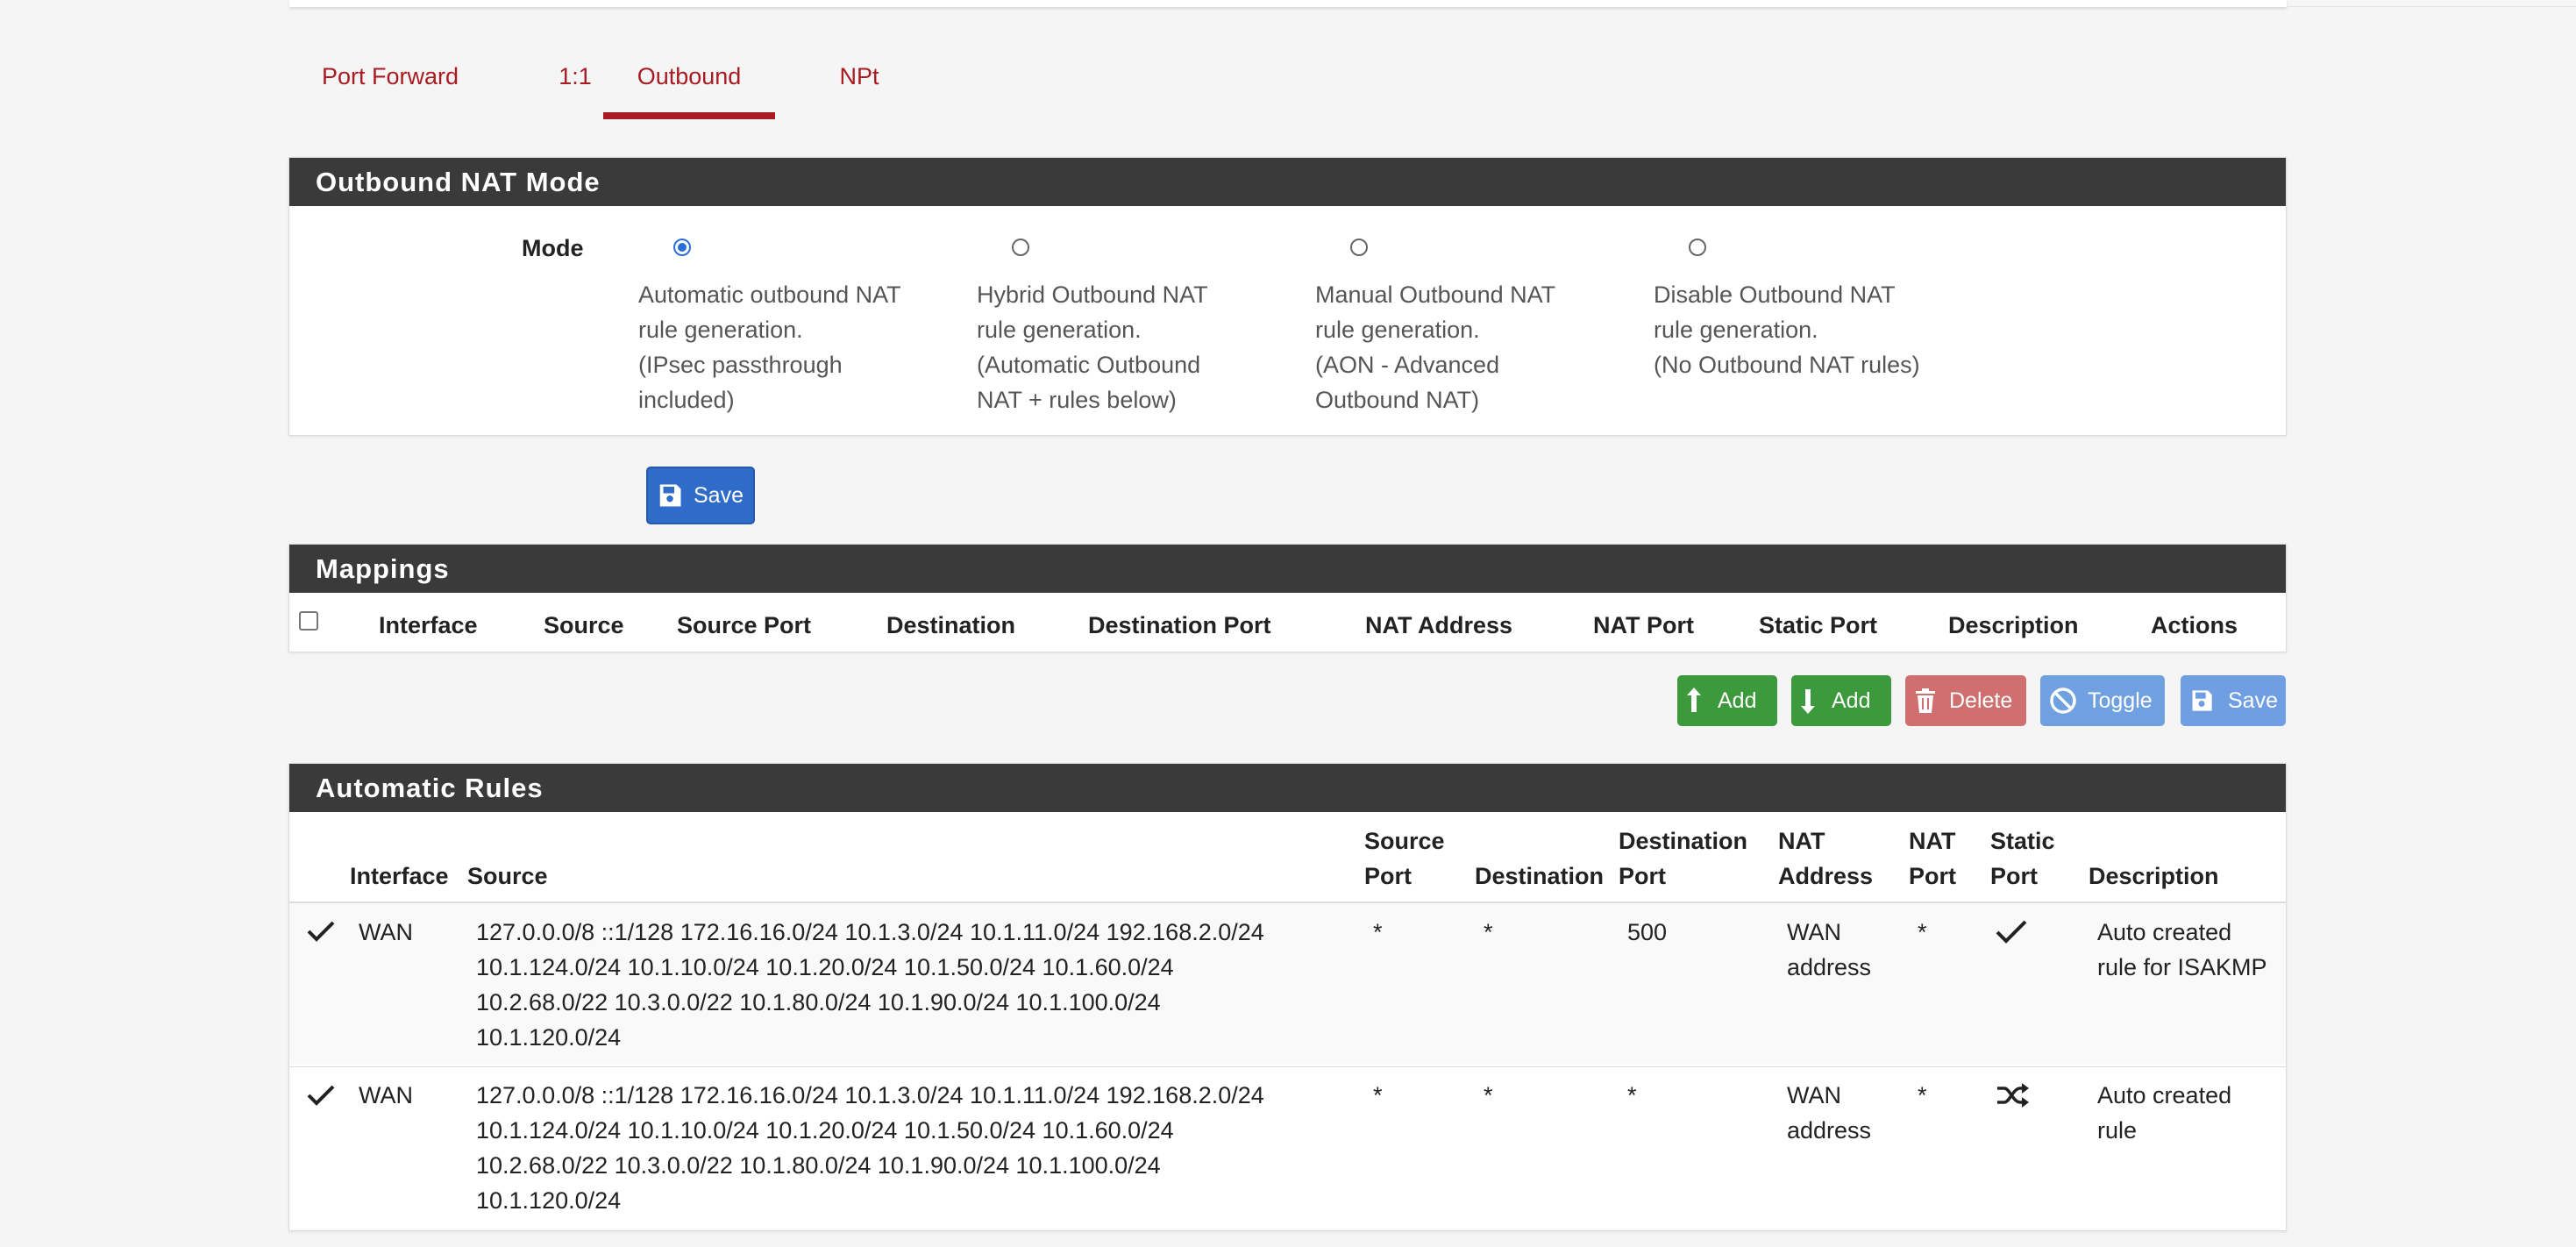 The width and height of the screenshot is (2576, 1247). I want to click on rule-description: Auto created rule, so click(2164, 1113).